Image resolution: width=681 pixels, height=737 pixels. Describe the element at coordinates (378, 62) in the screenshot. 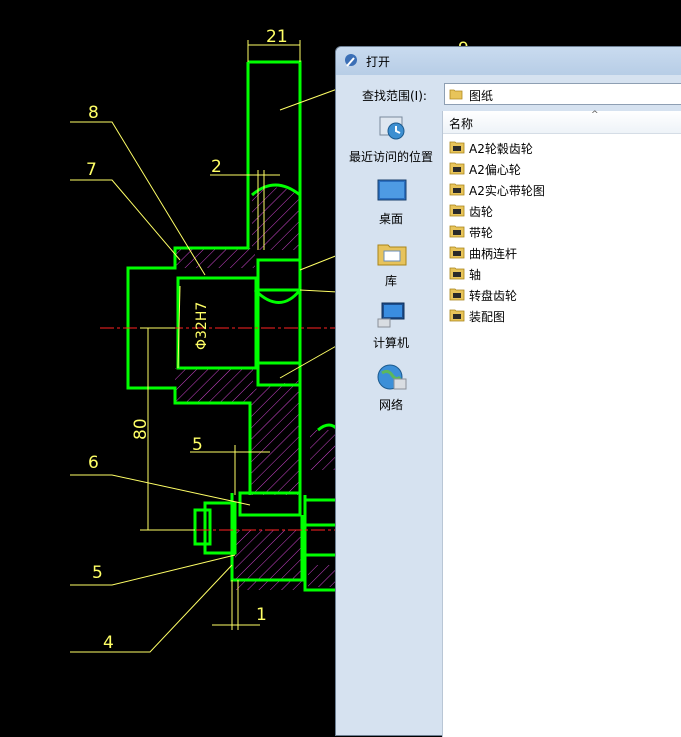

I see `dialog-title: 打开` at that location.